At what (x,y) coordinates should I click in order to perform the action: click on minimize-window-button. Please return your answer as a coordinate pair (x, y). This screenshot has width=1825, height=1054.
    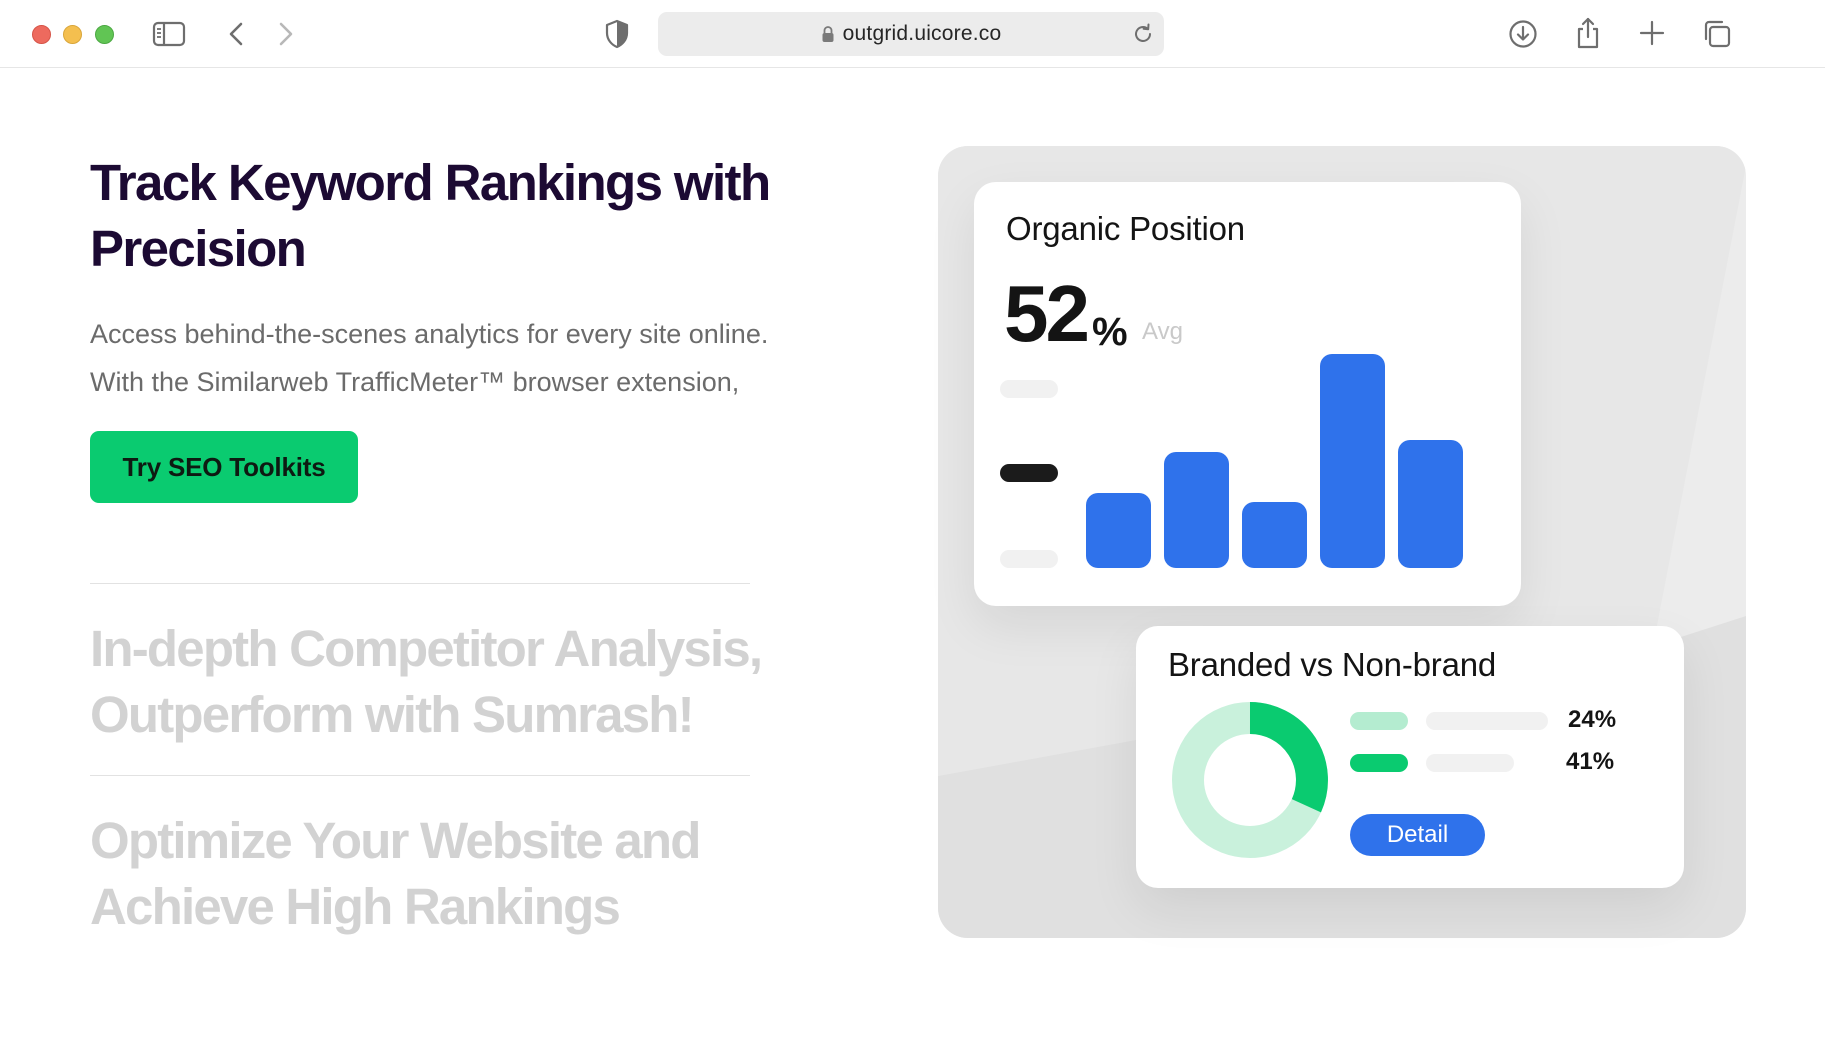
    Looking at the image, I should click on (72, 34).